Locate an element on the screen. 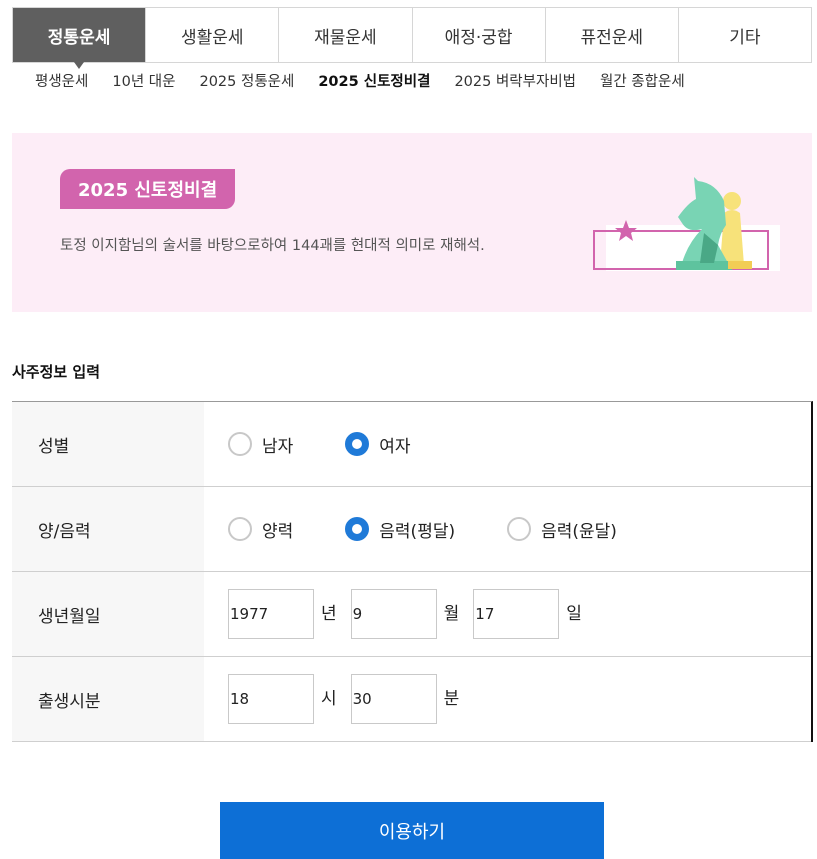 This screenshot has width=817, height=859. section-title: 사주정보 입력 is located at coordinates (56, 372).